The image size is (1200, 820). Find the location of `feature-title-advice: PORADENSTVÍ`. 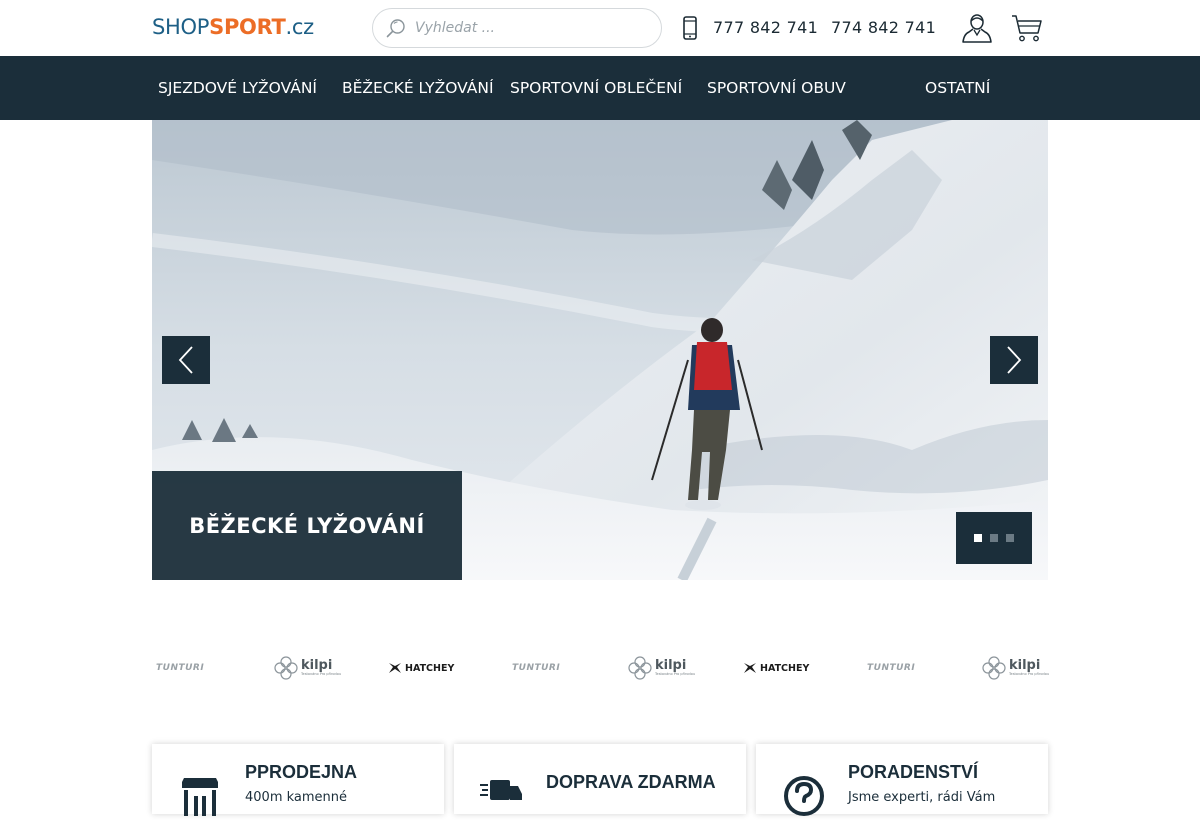

feature-title-advice: PORADENSTVÍ is located at coordinates (913, 772).